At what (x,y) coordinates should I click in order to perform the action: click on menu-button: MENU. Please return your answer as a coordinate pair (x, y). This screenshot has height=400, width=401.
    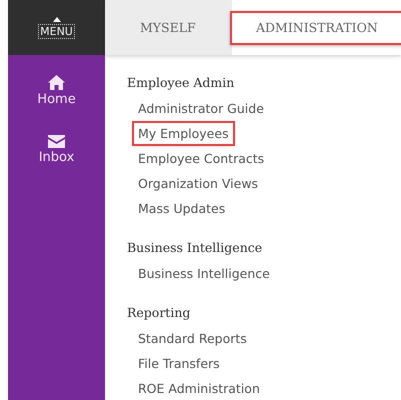
    Looking at the image, I should click on (56, 31).